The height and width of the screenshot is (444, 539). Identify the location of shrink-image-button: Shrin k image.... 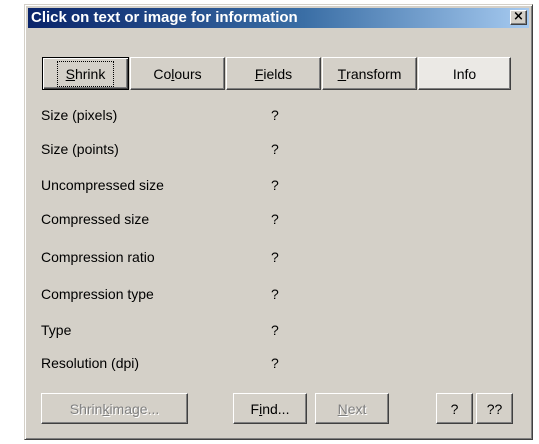
(114, 408).